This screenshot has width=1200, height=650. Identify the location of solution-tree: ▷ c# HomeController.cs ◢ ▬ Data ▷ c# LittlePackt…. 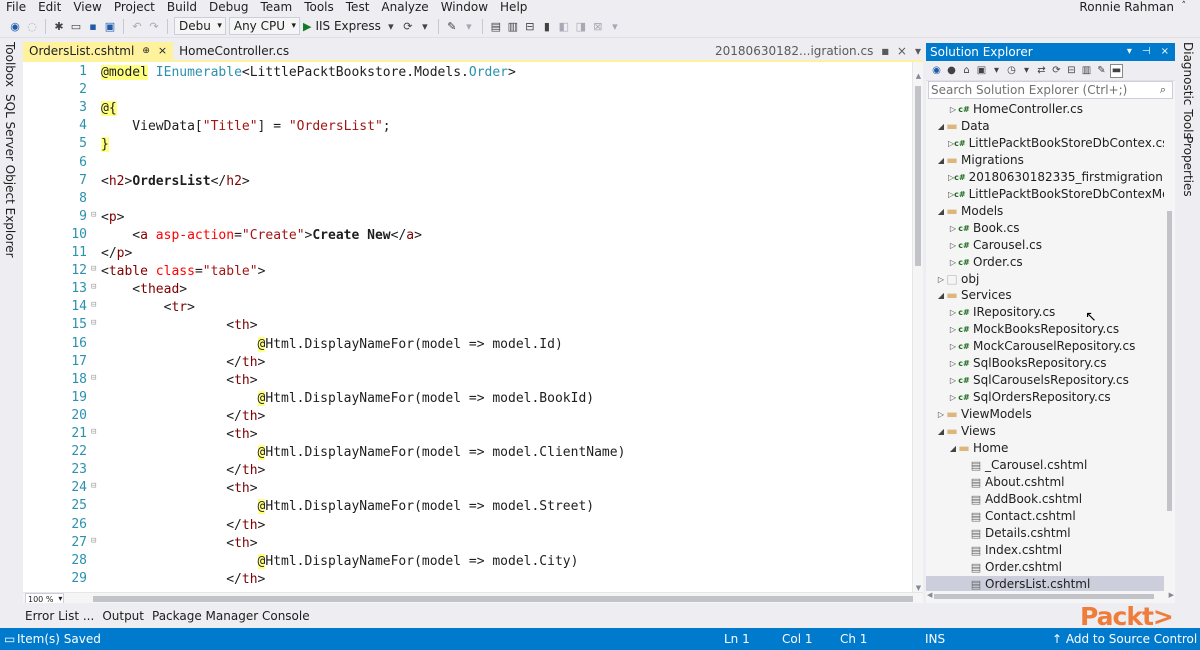
(1045, 346).